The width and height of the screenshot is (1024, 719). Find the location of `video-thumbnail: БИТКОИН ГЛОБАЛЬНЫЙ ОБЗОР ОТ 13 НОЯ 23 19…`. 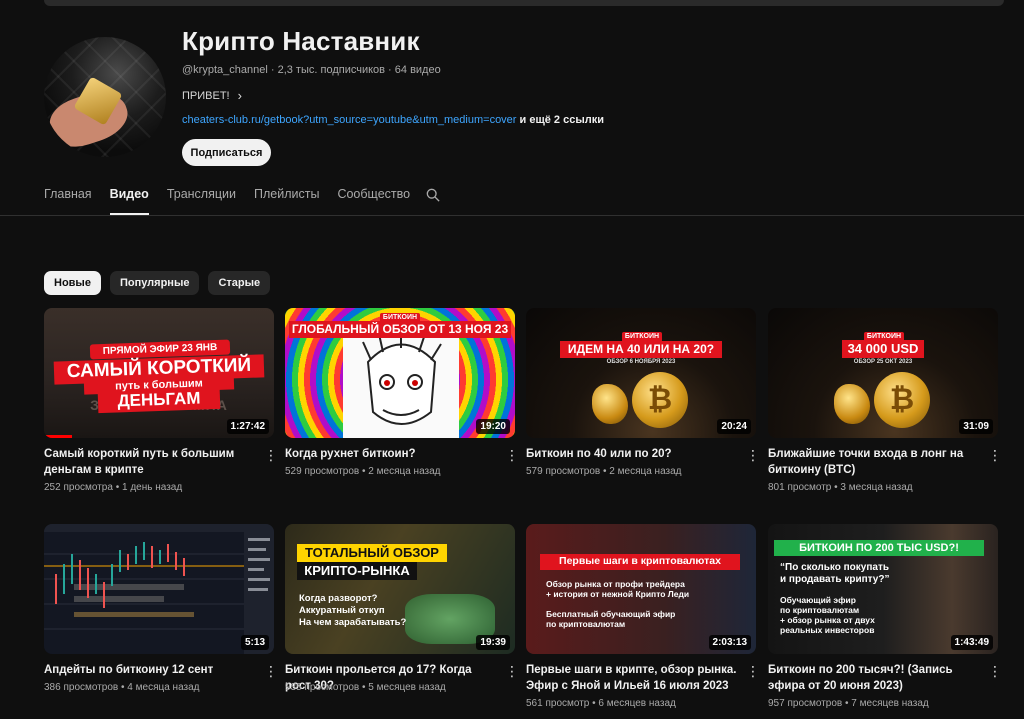

video-thumbnail: БИТКОИН ГЛОБАЛЬНЫЙ ОБЗОР ОТ 13 НОЯ 23 19… is located at coordinates (400, 373).